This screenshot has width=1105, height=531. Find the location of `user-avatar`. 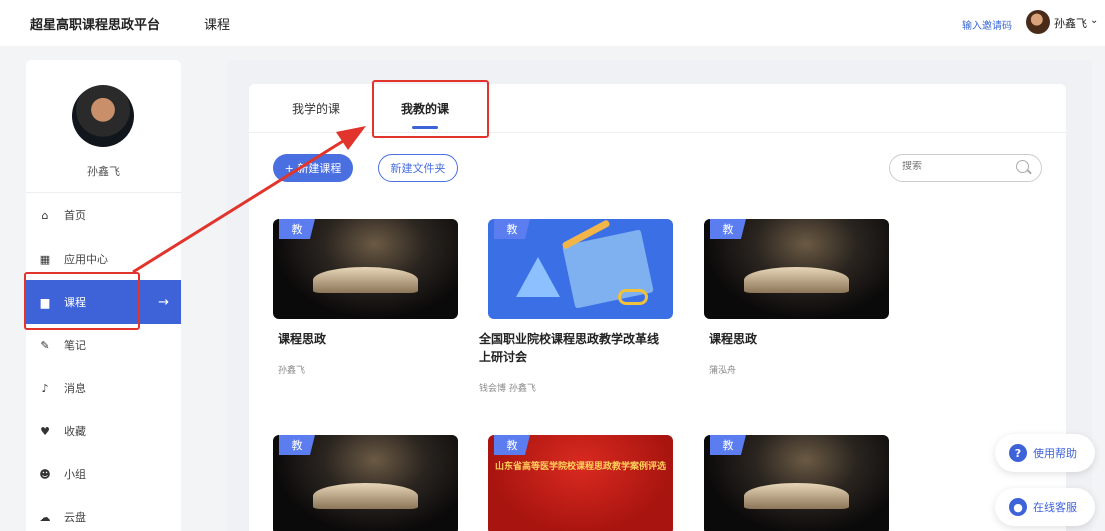

user-avatar is located at coordinates (1038, 22).